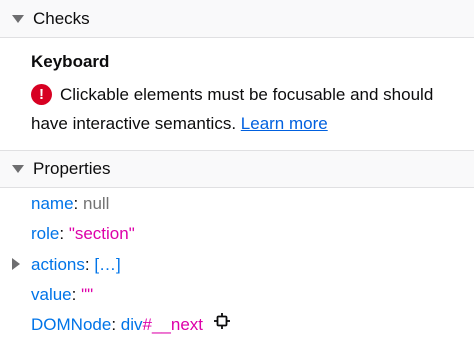  Describe the element at coordinates (173, 324) in the screenshot. I see `dom-node-id: #__next` at that location.